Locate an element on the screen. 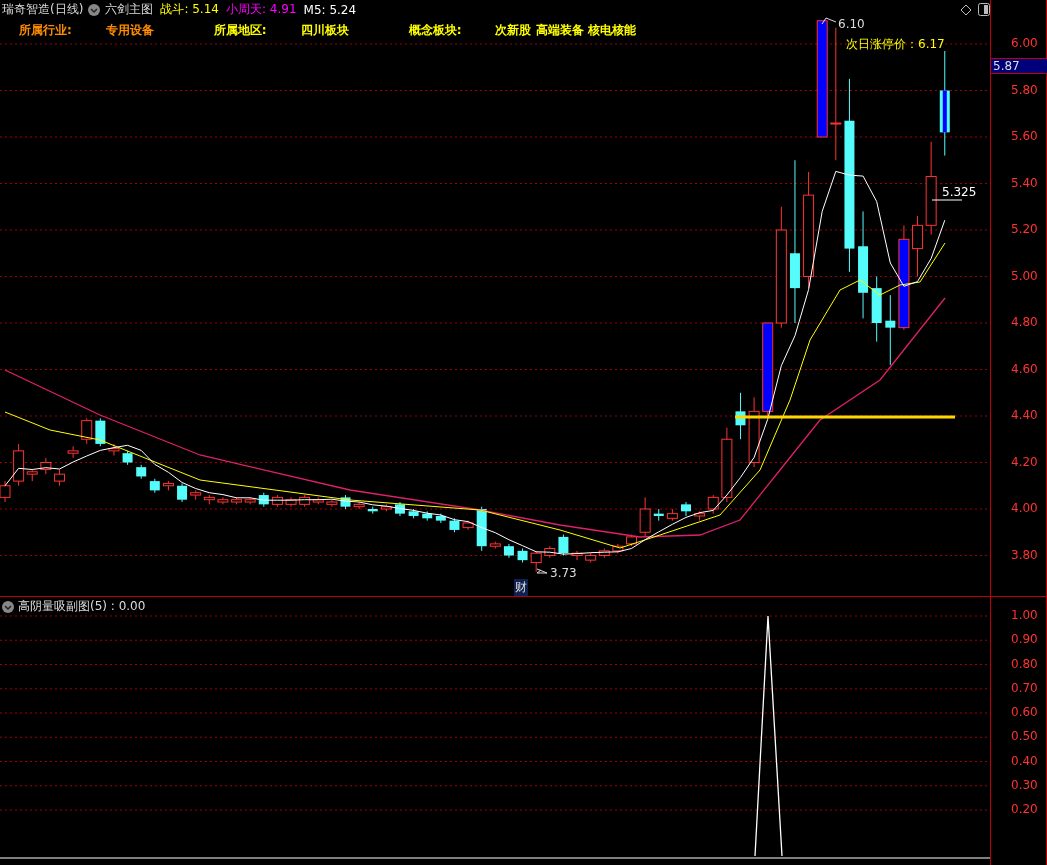 This screenshot has height=865, width=1047. indicator-value: 战斗: 5.14 is located at coordinates (189, 9).